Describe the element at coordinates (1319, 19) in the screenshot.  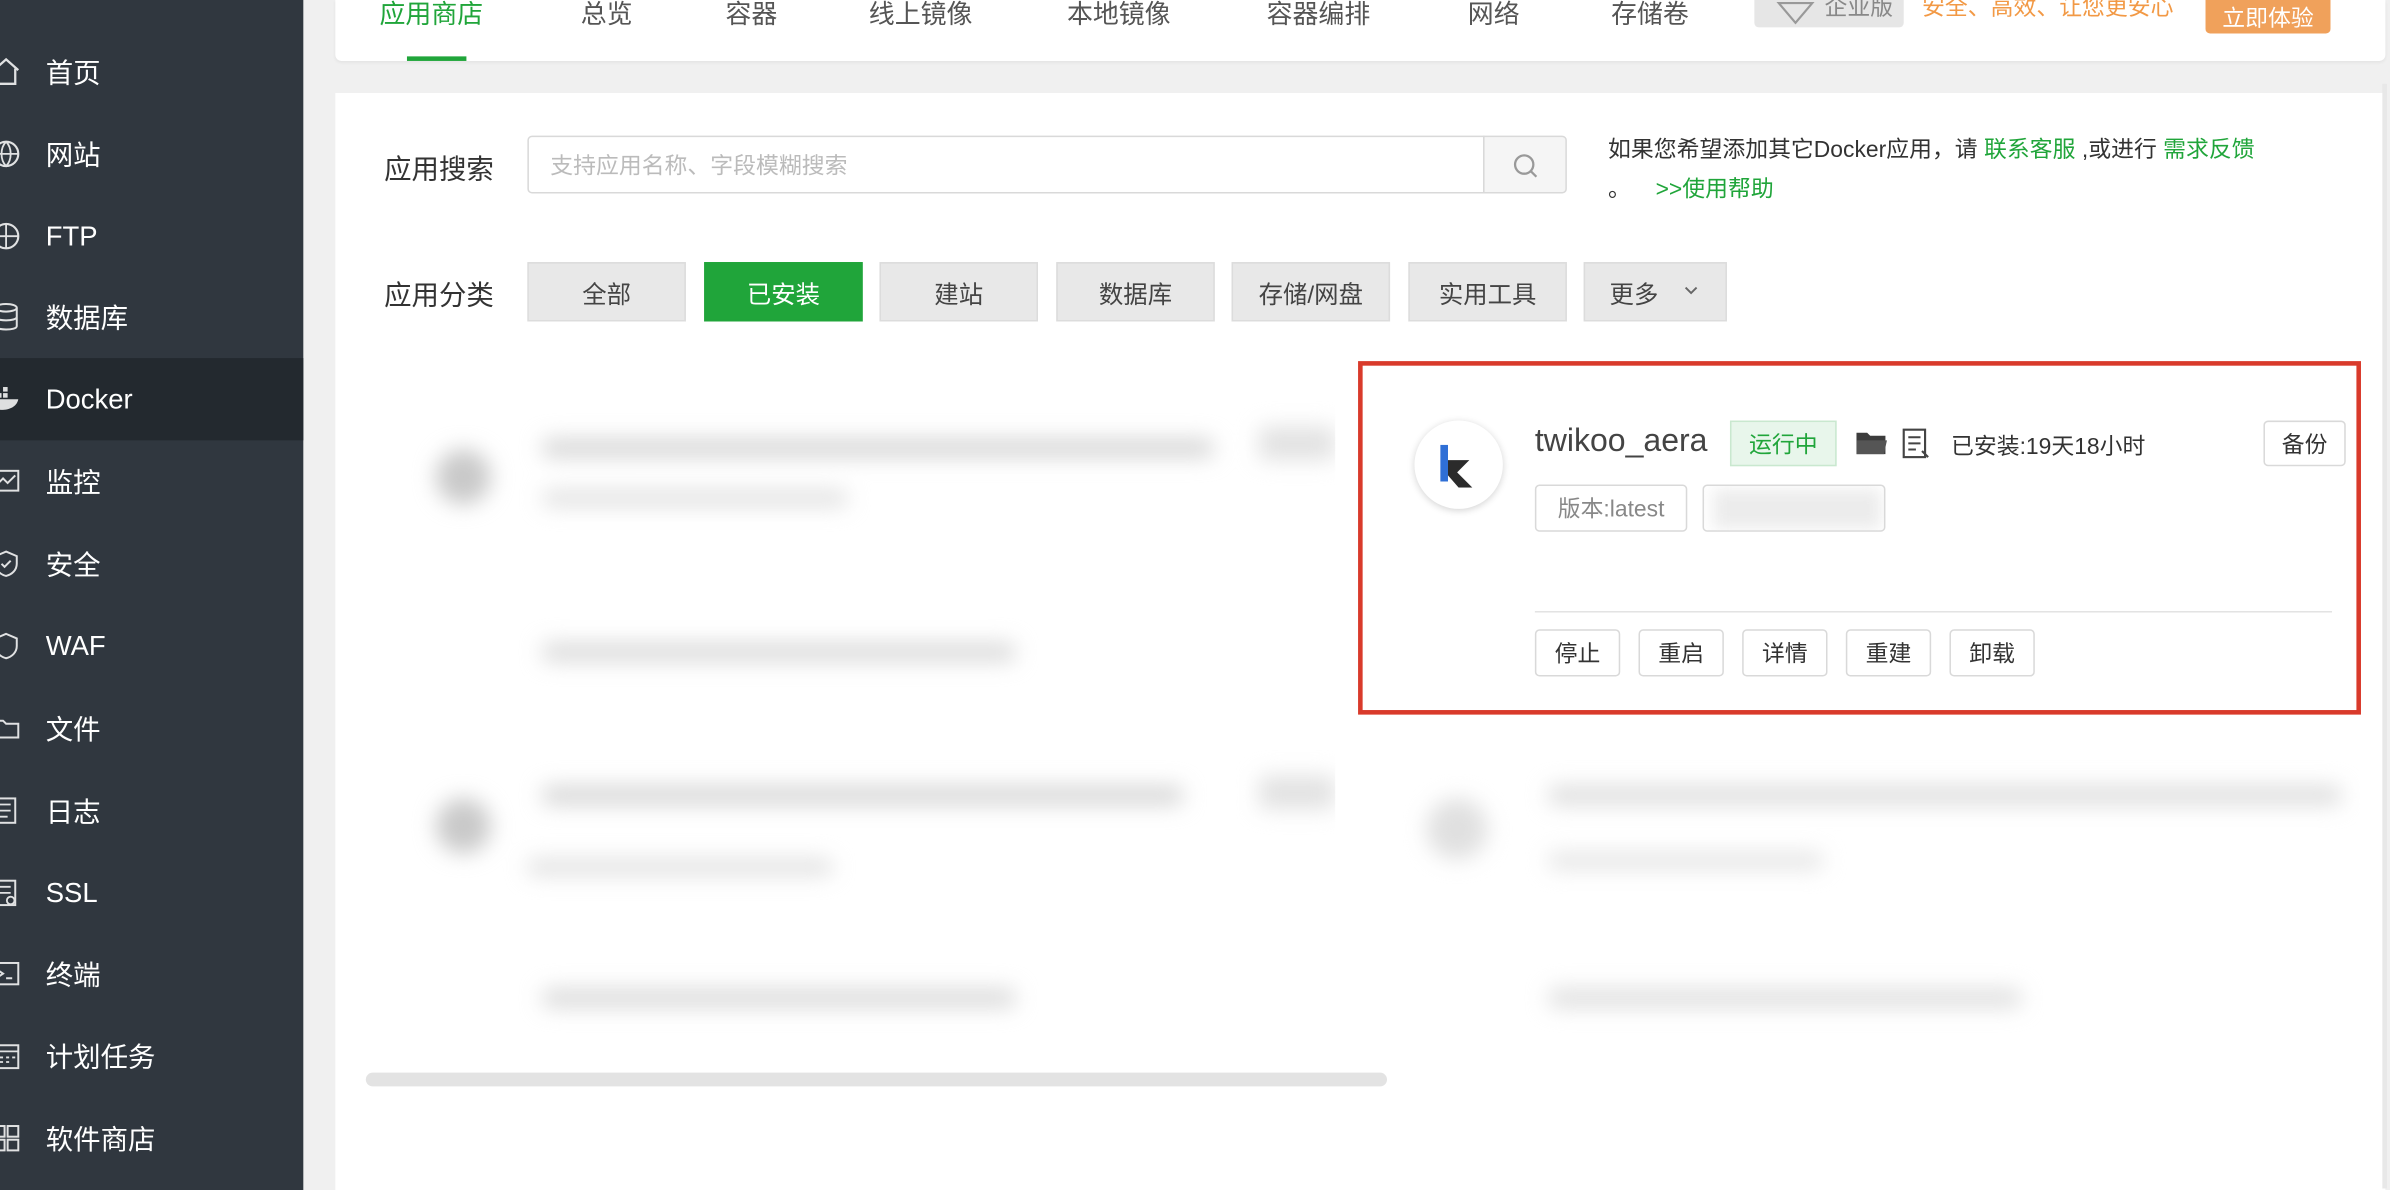
I see `tab-compose: 容器编排` at that location.